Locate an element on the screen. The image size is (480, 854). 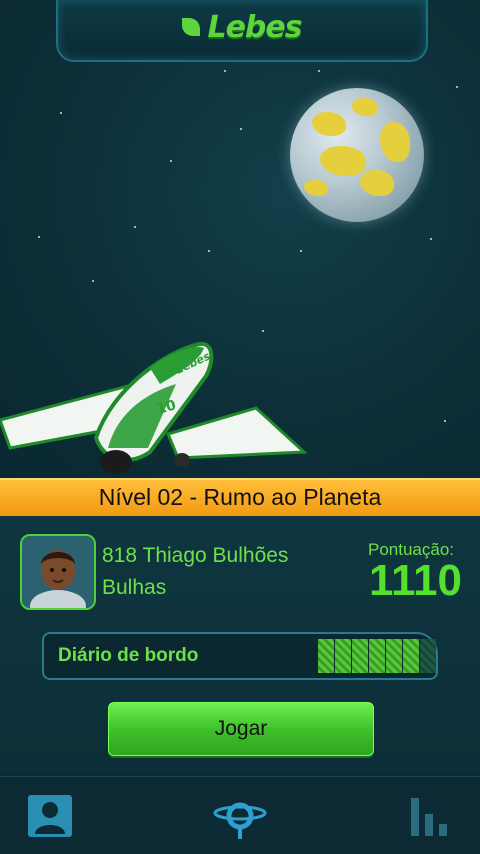
logbook-button: Diário de bordo is located at coordinates (240, 656).